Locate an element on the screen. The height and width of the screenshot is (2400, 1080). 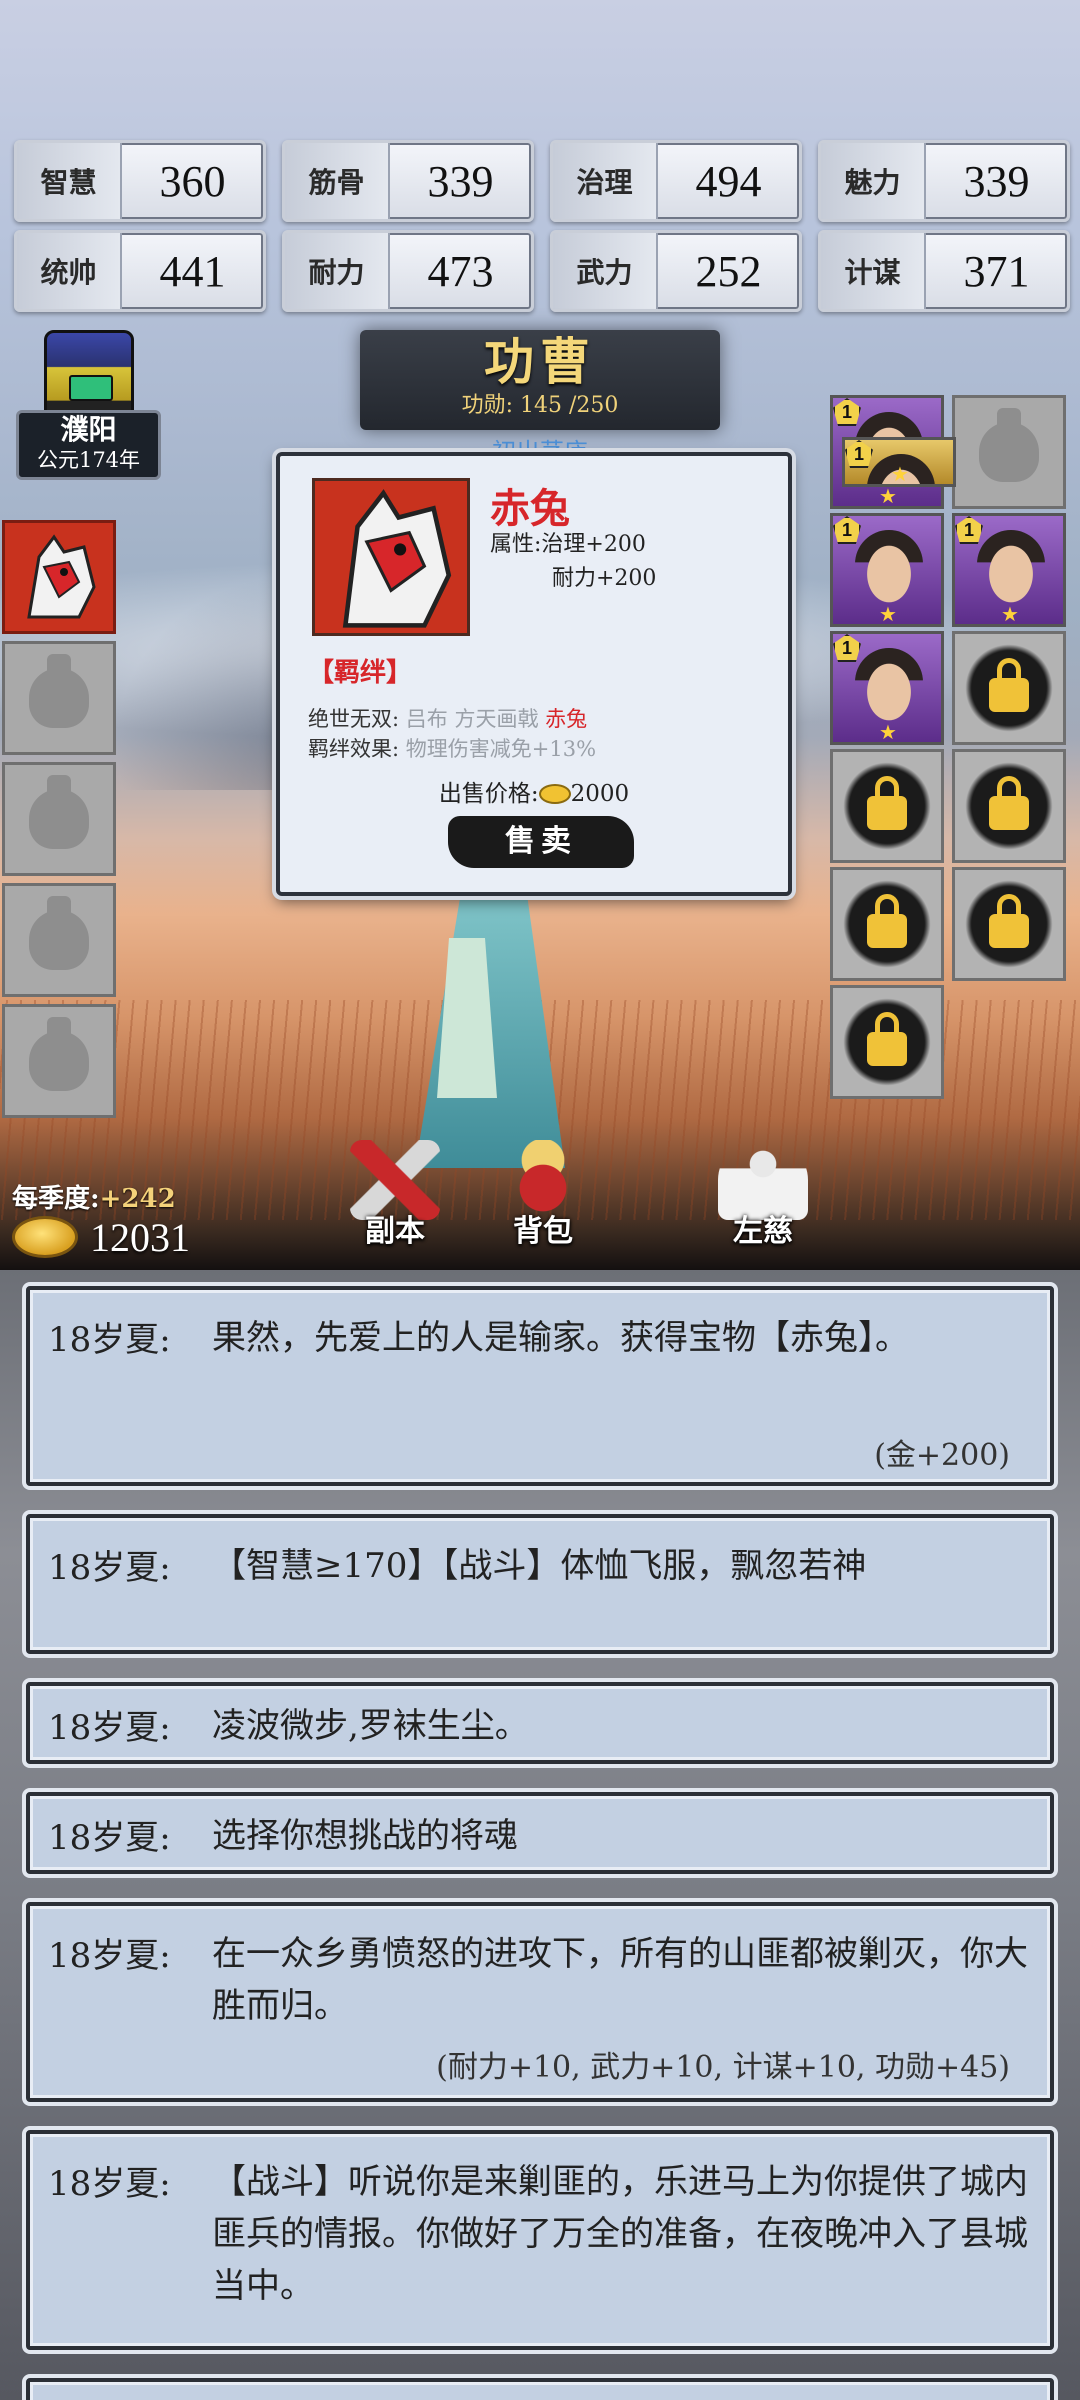
zuo-ci-button: 左慈 is located at coordinates (763, 1200).